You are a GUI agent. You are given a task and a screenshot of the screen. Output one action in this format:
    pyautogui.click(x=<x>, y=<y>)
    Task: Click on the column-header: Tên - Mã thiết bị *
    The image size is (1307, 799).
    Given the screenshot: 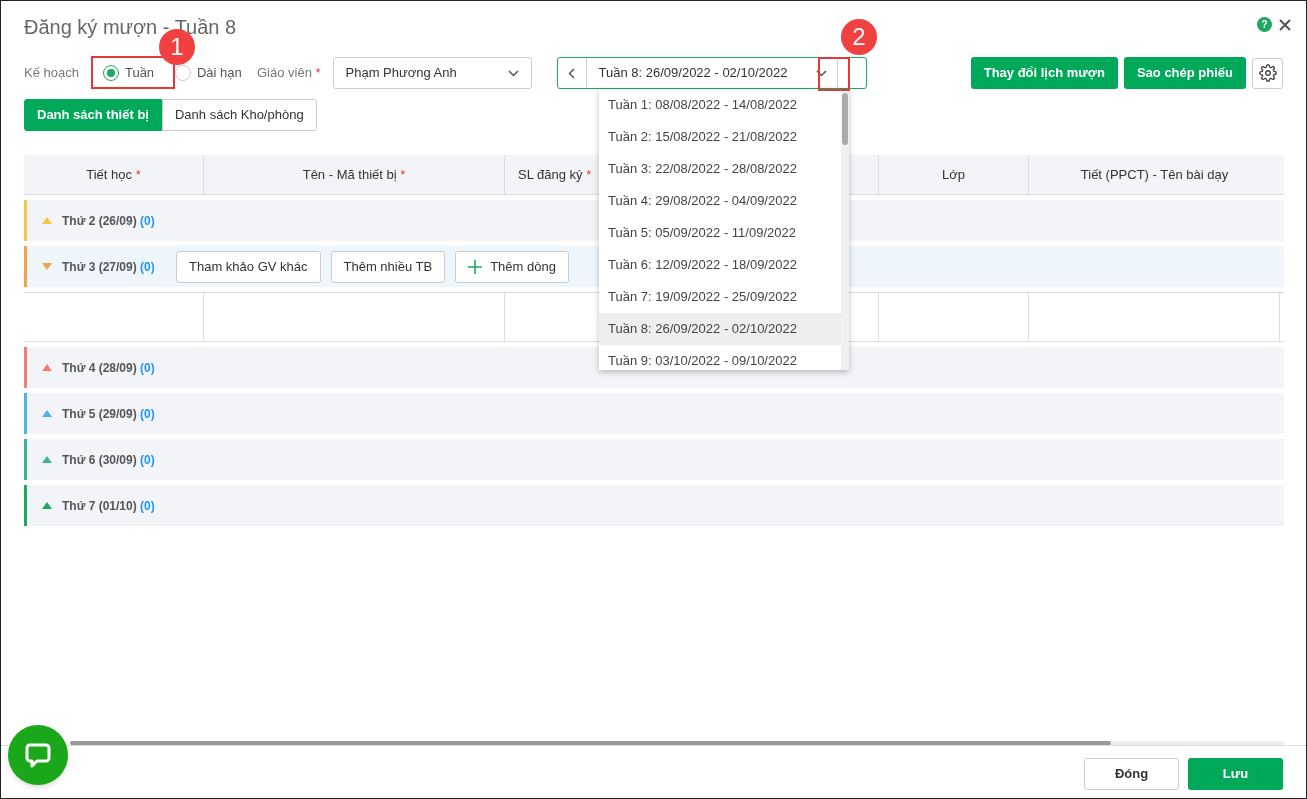 What is the action you would take?
    pyautogui.click(x=354, y=174)
    